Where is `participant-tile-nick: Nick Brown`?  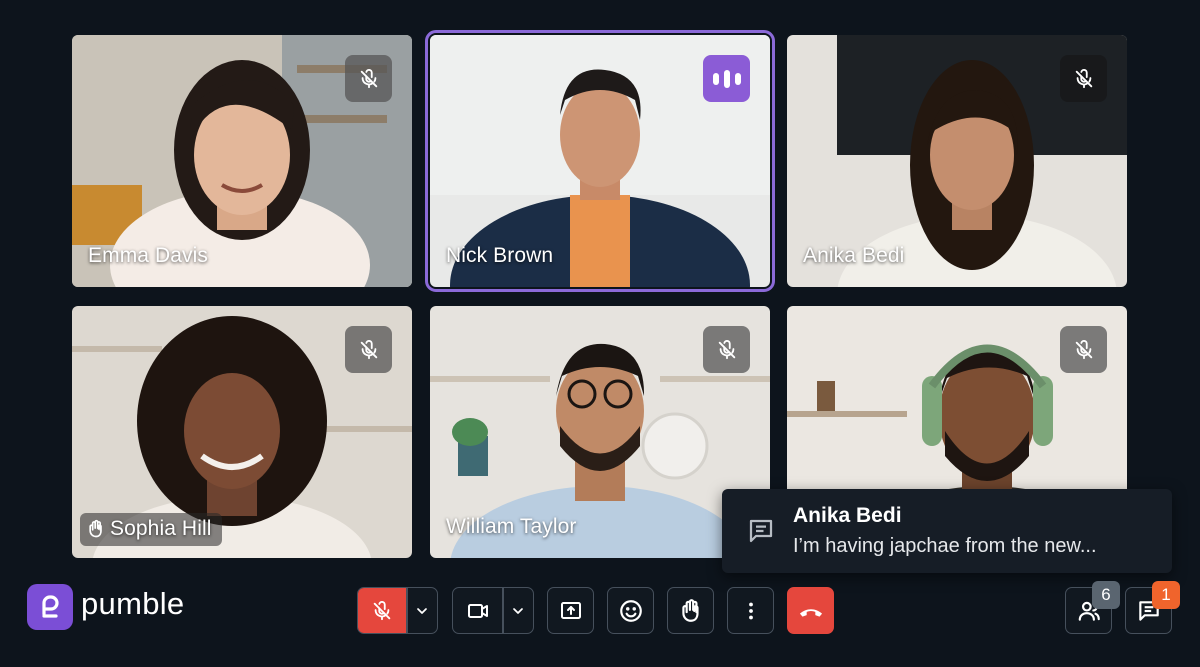 participant-tile-nick: Nick Brown is located at coordinates (600, 161).